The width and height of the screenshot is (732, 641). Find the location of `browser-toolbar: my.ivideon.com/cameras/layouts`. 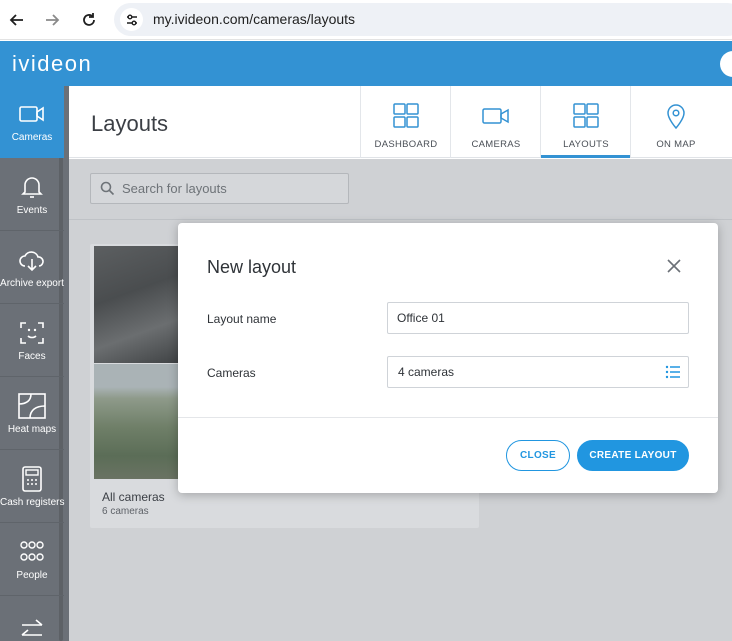

browser-toolbar: my.ivideon.com/cameras/layouts is located at coordinates (366, 20).